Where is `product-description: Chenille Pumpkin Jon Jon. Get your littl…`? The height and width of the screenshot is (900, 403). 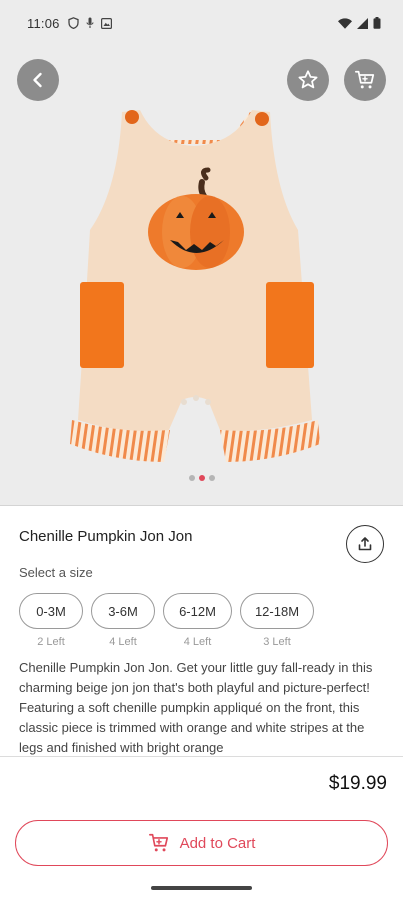
product-description: Chenille Pumpkin Jon Jon. Get your littl… is located at coordinates (196, 707).